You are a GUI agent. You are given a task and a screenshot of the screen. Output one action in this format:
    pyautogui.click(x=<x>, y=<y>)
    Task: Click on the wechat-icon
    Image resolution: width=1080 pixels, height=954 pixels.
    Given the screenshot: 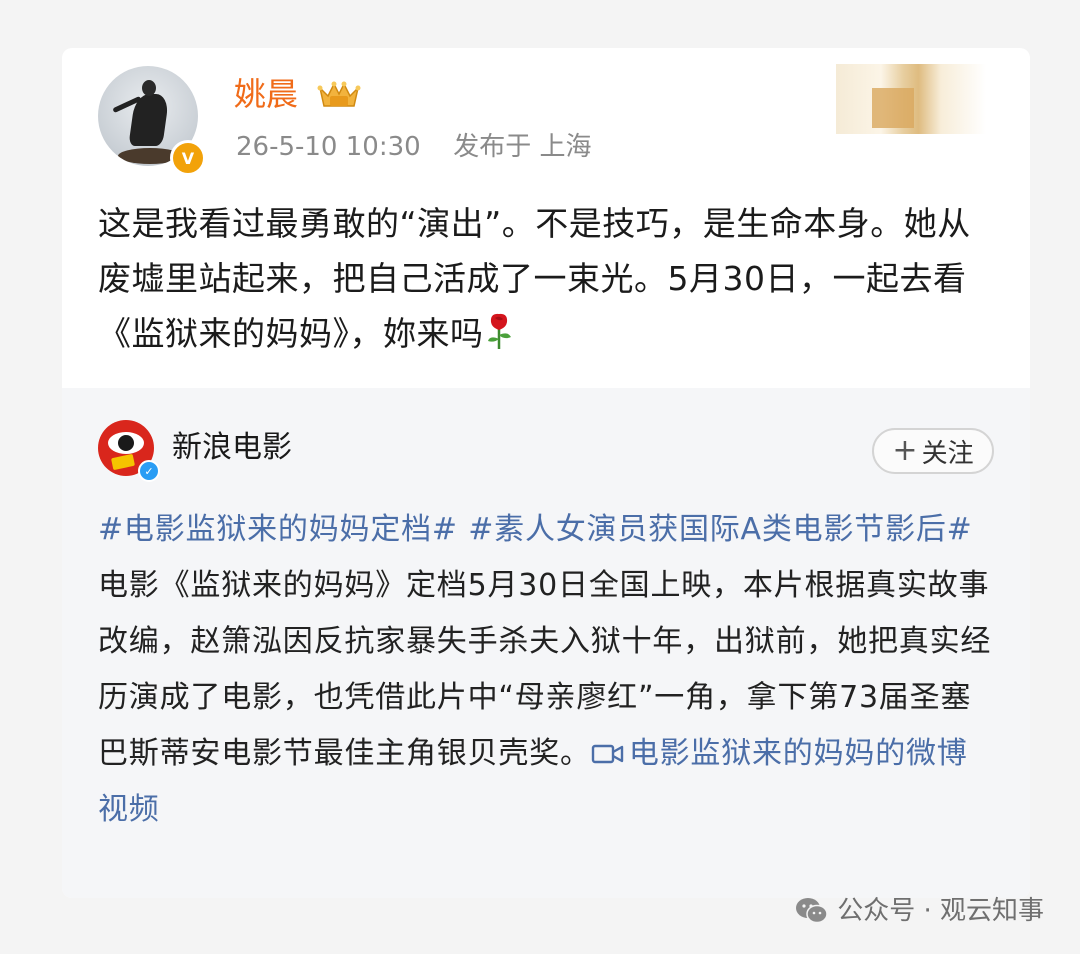 What is the action you would take?
    pyautogui.click(x=812, y=911)
    